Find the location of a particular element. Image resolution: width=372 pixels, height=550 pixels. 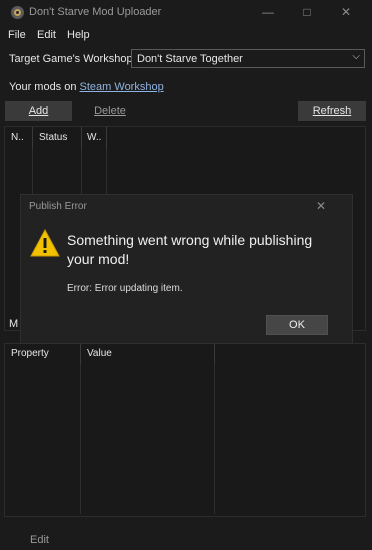

warning-icon is located at coordinates (45, 243).